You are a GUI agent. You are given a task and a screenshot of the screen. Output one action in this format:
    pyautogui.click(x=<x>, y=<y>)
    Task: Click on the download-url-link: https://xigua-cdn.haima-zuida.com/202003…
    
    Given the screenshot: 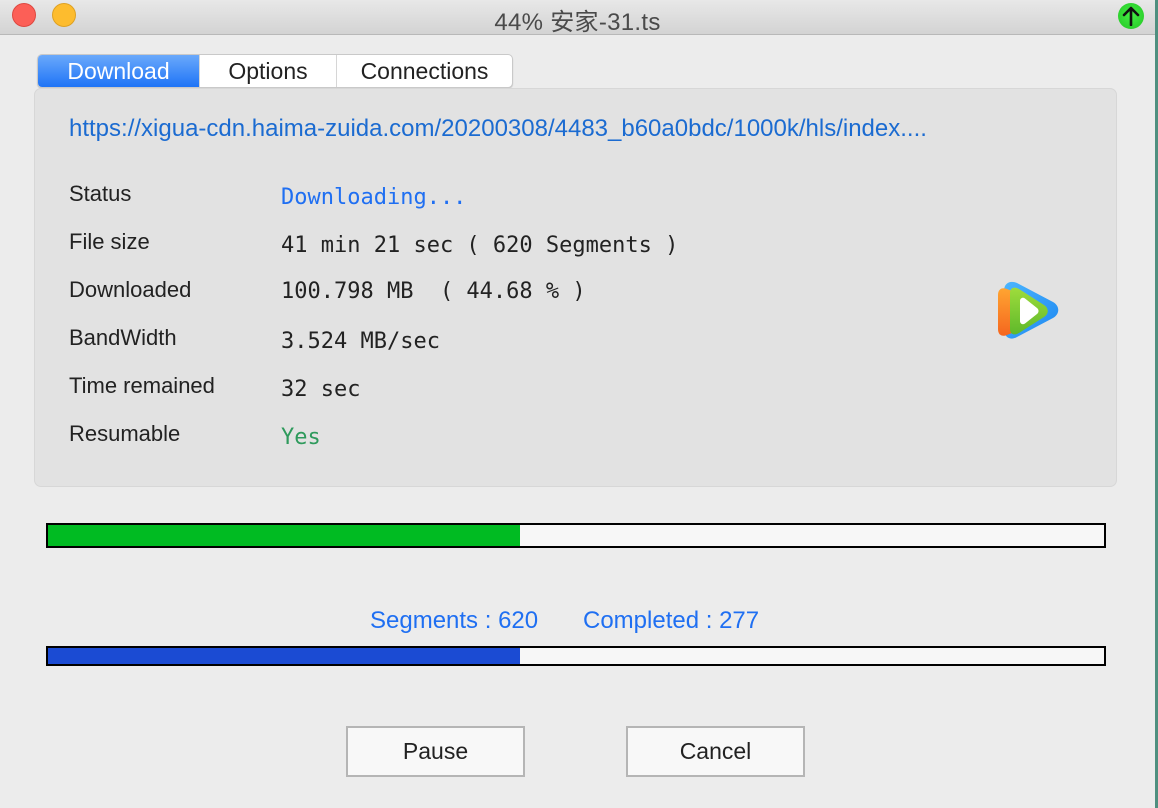 What is the action you would take?
    pyautogui.click(x=498, y=129)
    